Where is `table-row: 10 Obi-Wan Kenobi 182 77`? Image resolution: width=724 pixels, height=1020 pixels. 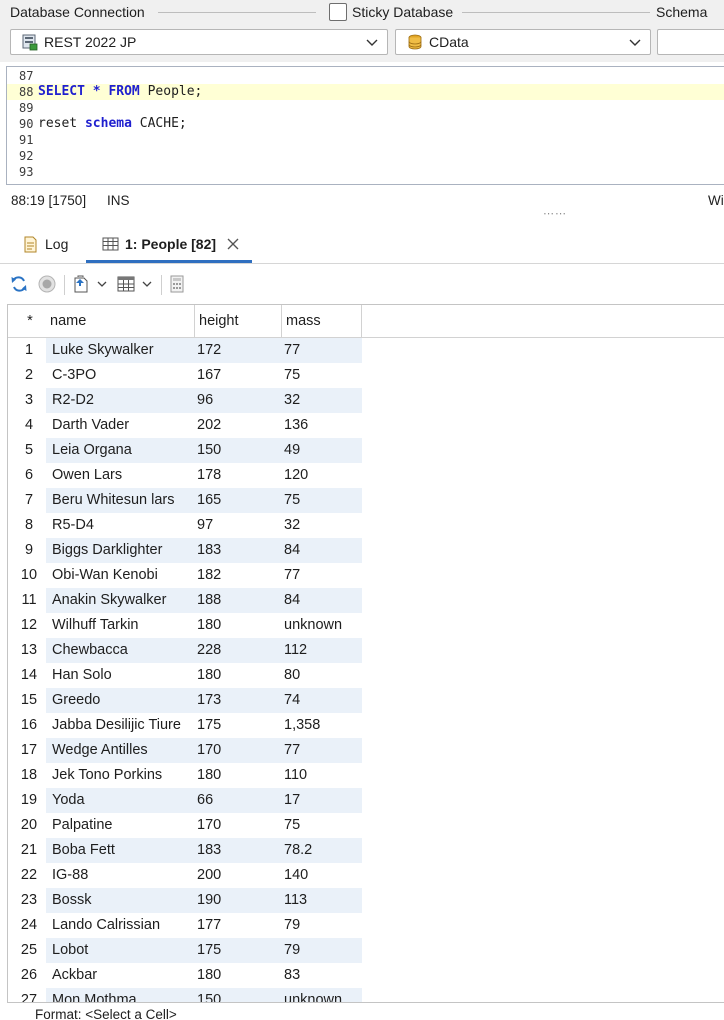 table-row: 10 Obi-Wan Kenobi 182 77 is located at coordinates (188, 575).